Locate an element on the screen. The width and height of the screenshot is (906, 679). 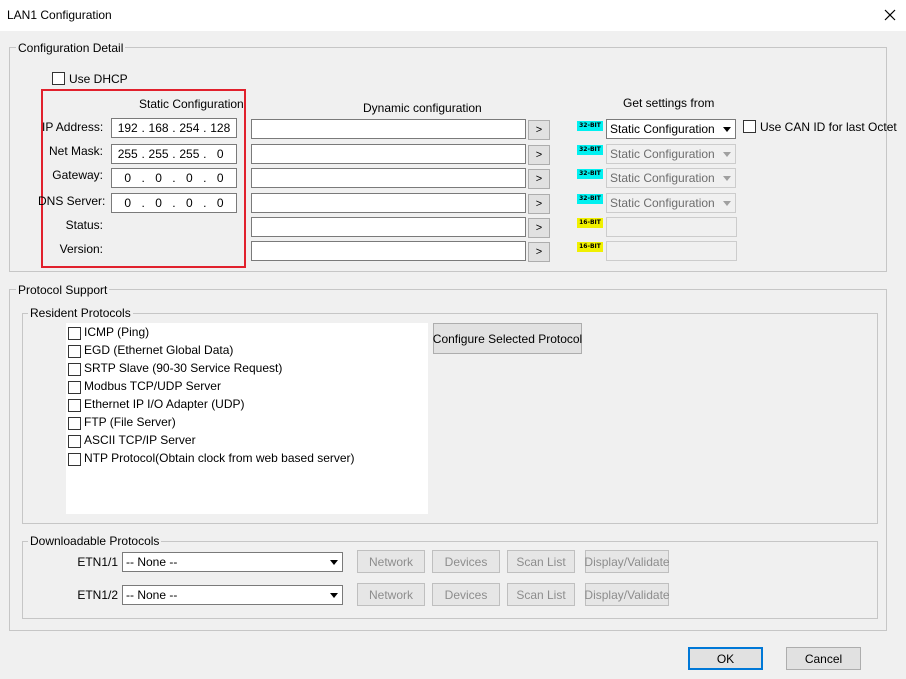
etn1-1-devices-button: Devices is located at coordinates (466, 561).